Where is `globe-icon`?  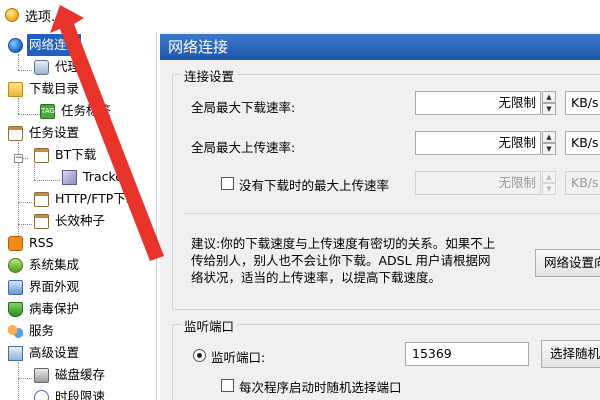
globe-icon is located at coordinates (15, 45).